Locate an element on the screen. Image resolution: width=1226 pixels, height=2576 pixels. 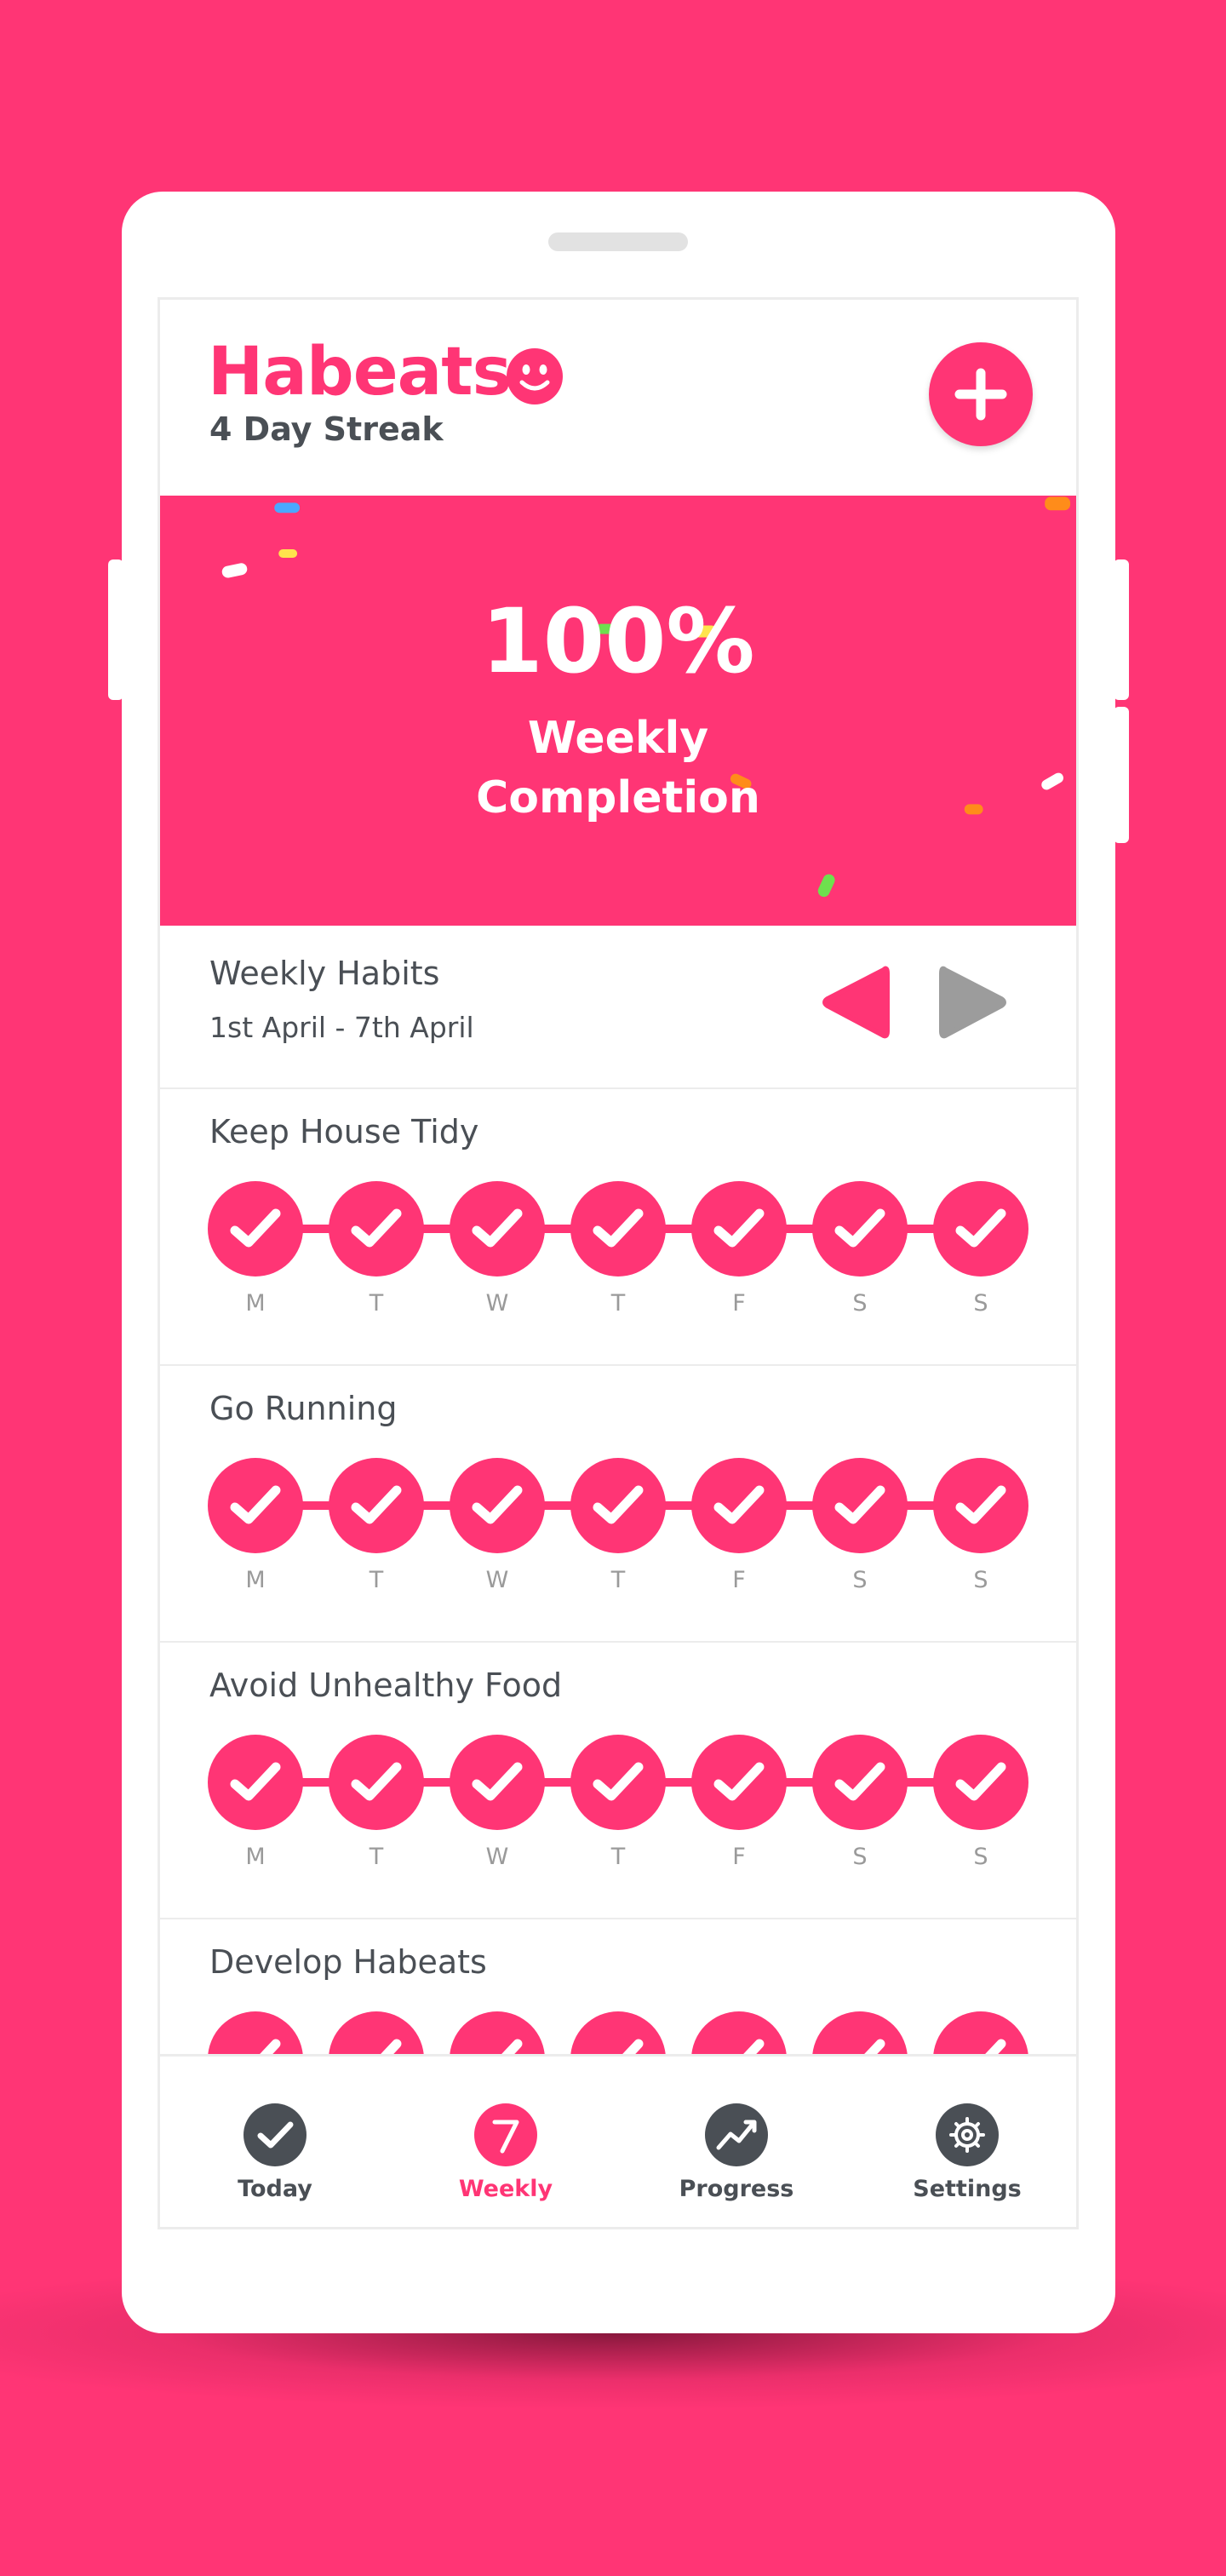
tab-weekly: Weekly is located at coordinates (506, 2142).